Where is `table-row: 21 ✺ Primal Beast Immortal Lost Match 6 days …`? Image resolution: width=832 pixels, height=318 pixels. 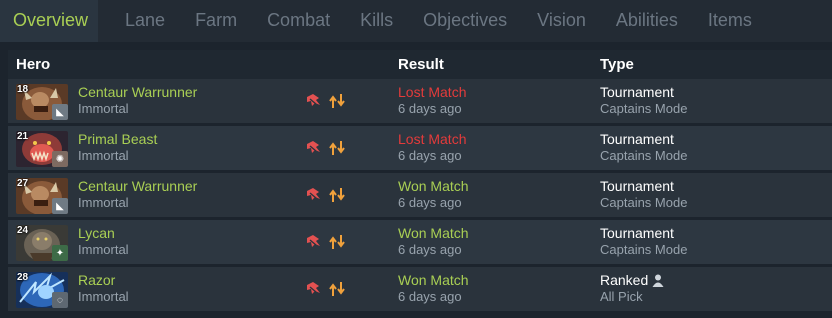 table-row: 21 ✺ Primal Beast Immortal Lost Match 6 days … is located at coordinates (420, 148).